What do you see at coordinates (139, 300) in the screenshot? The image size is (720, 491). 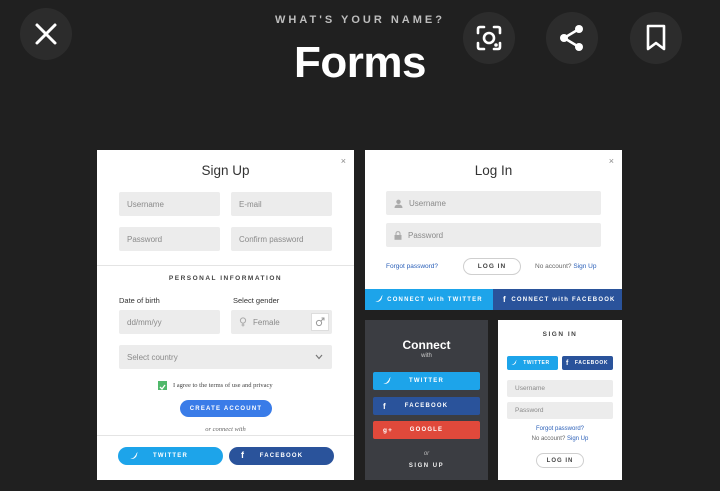 I see `dob-label: Date of birth` at bounding box center [139, 300].